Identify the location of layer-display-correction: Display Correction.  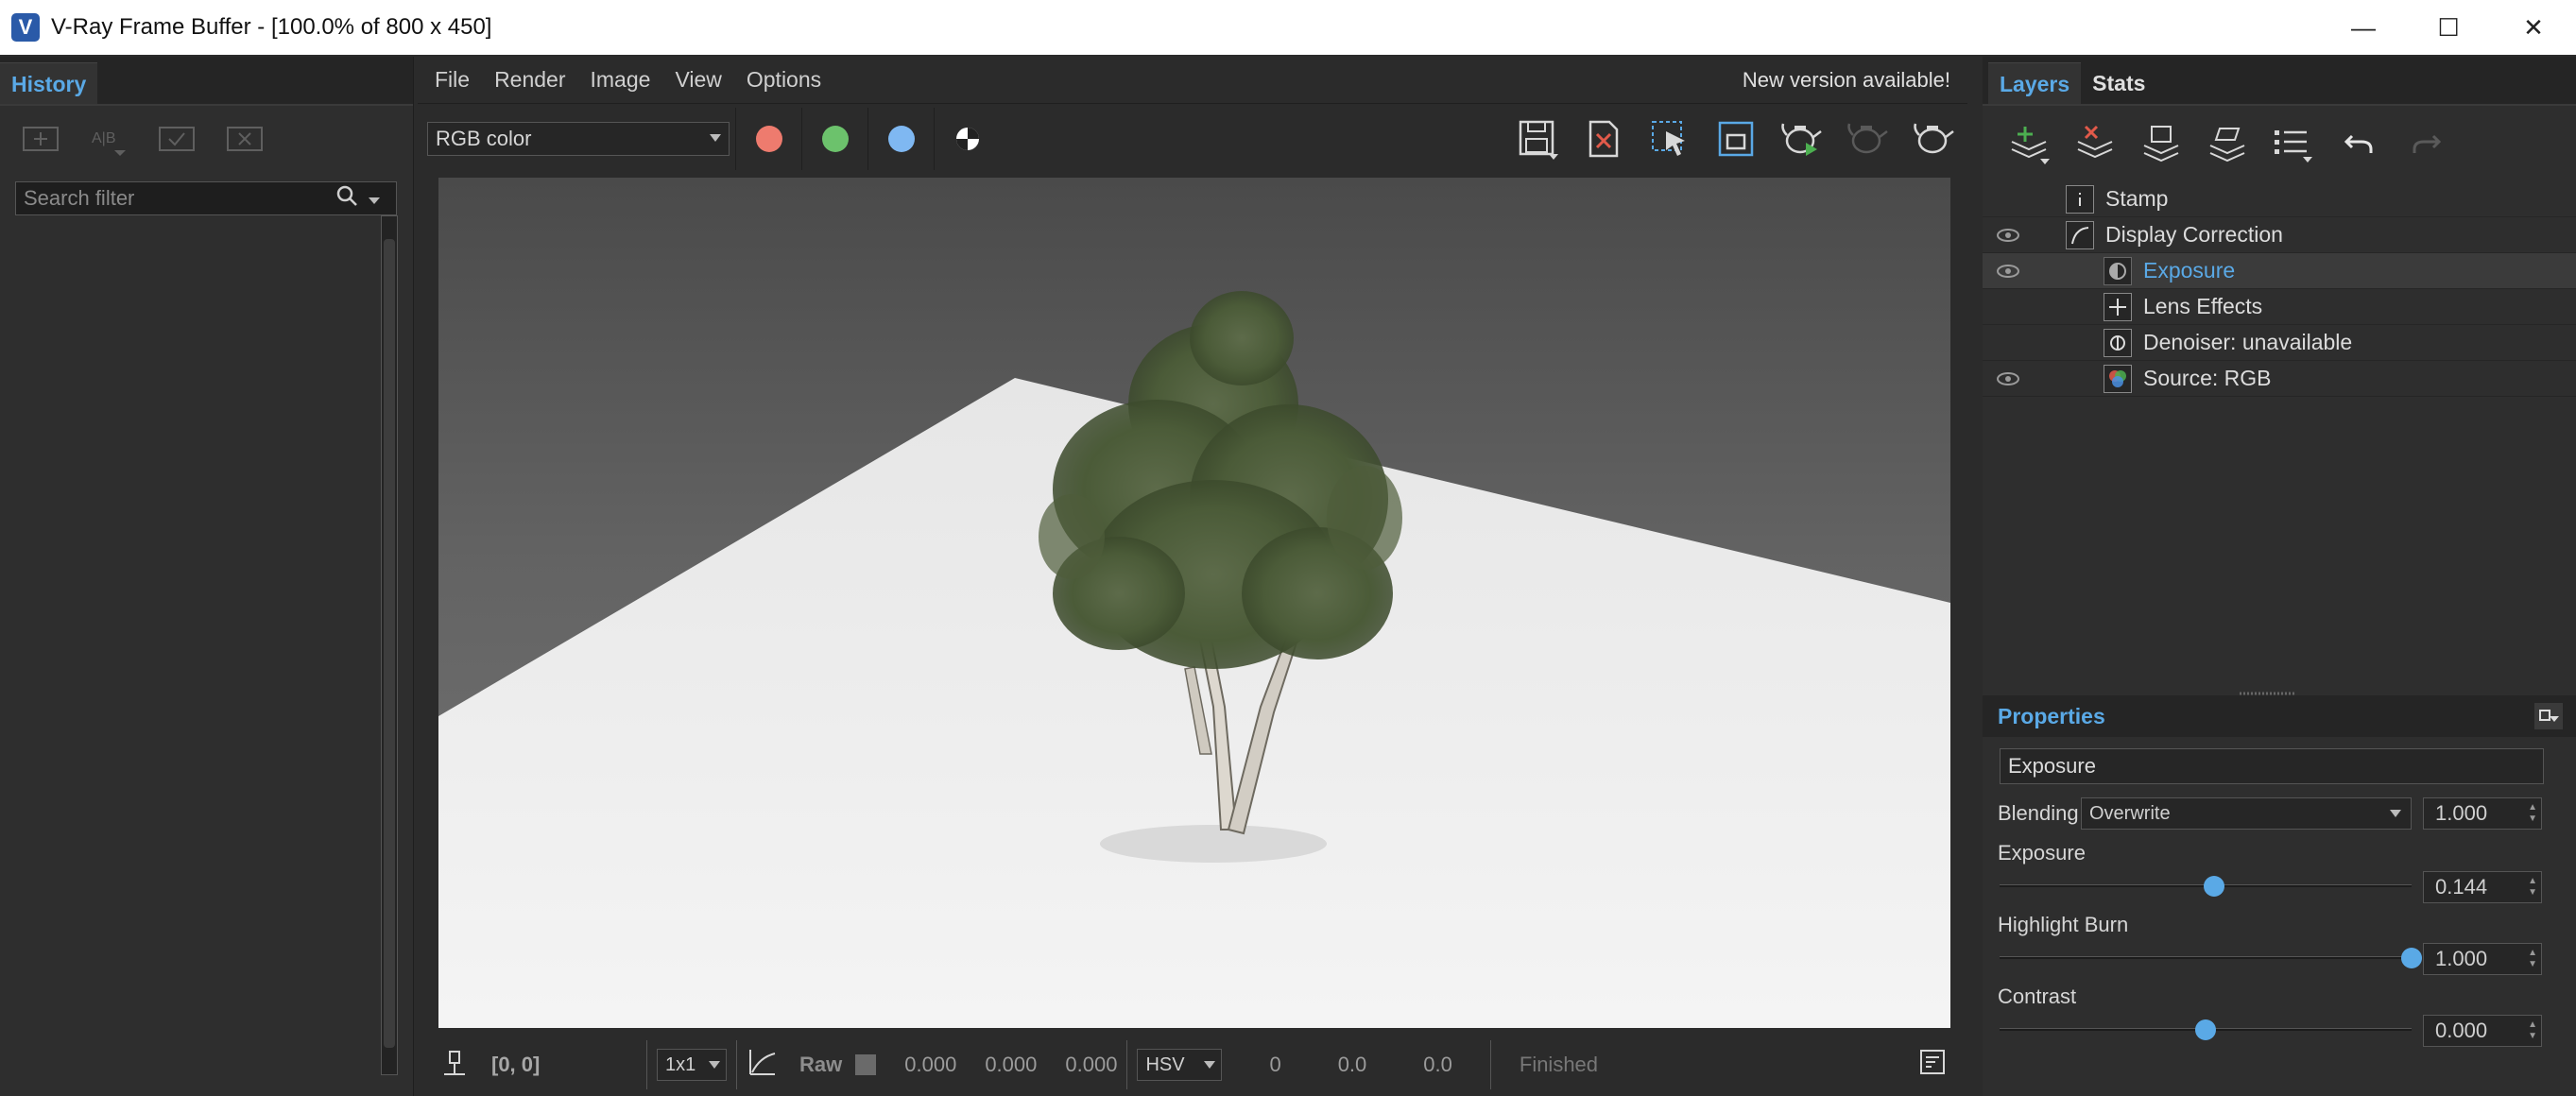
(2279, 235).